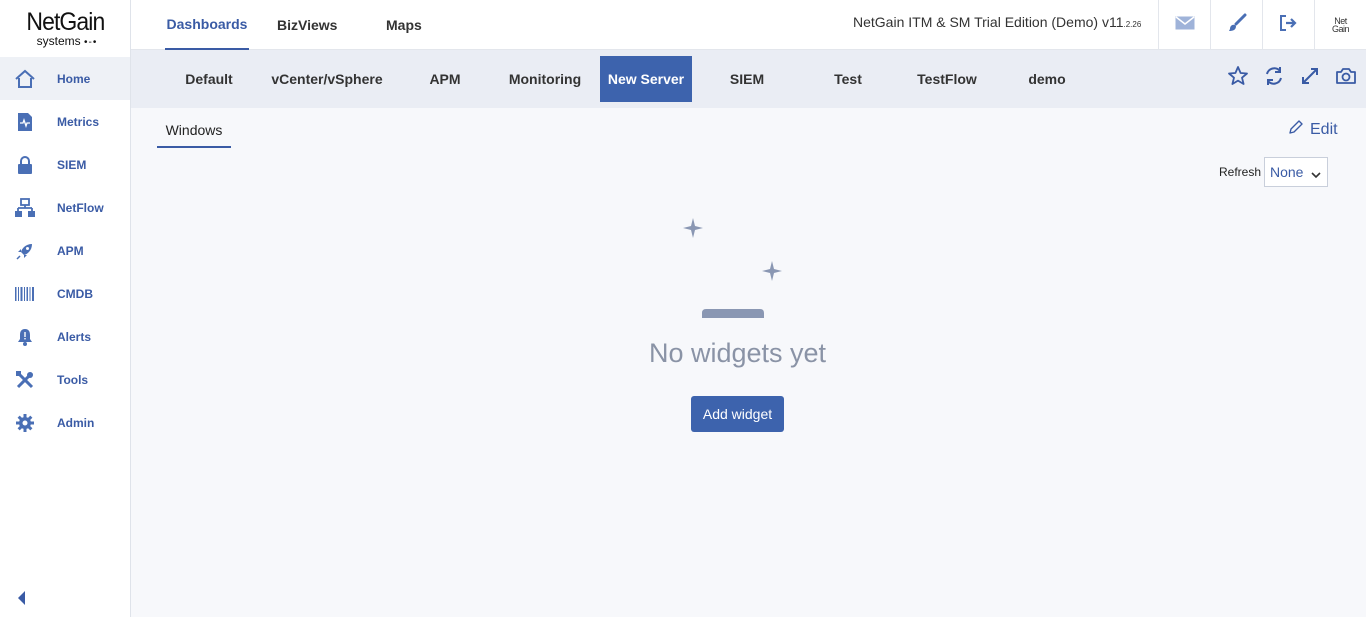 This screenshot has height=617, width=1366. What do you see at coordinates (25, 79) in the screenshot?
I see `home-icon` at bounding box center [25, 79].